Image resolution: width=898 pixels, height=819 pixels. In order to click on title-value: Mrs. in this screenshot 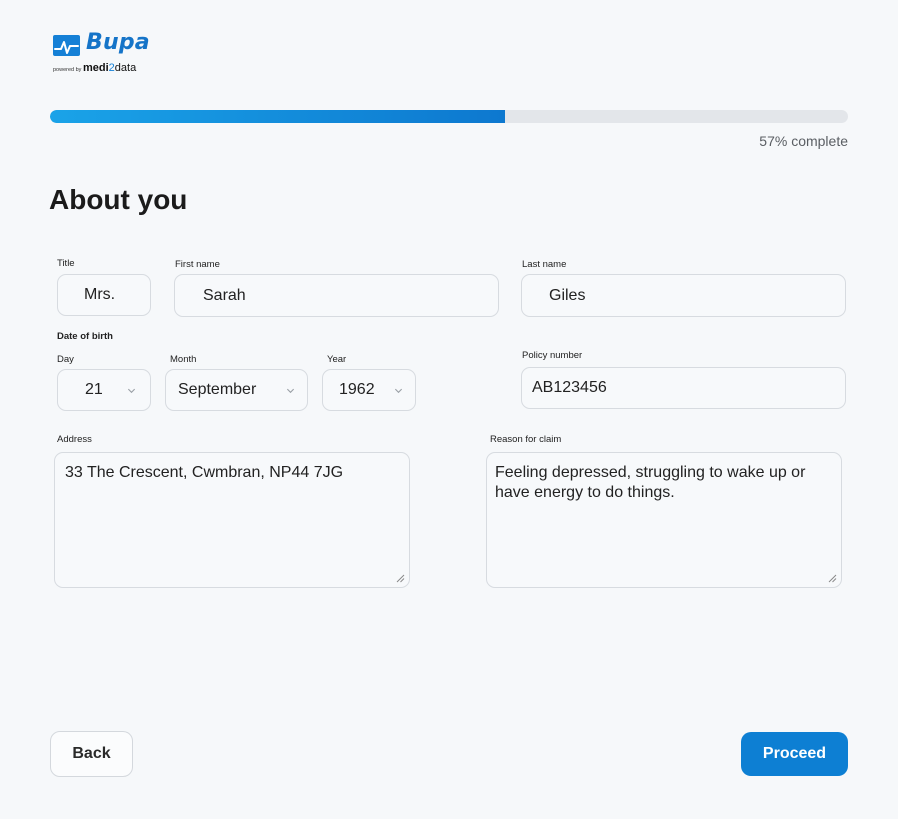, I will do `click(100, 294)`.